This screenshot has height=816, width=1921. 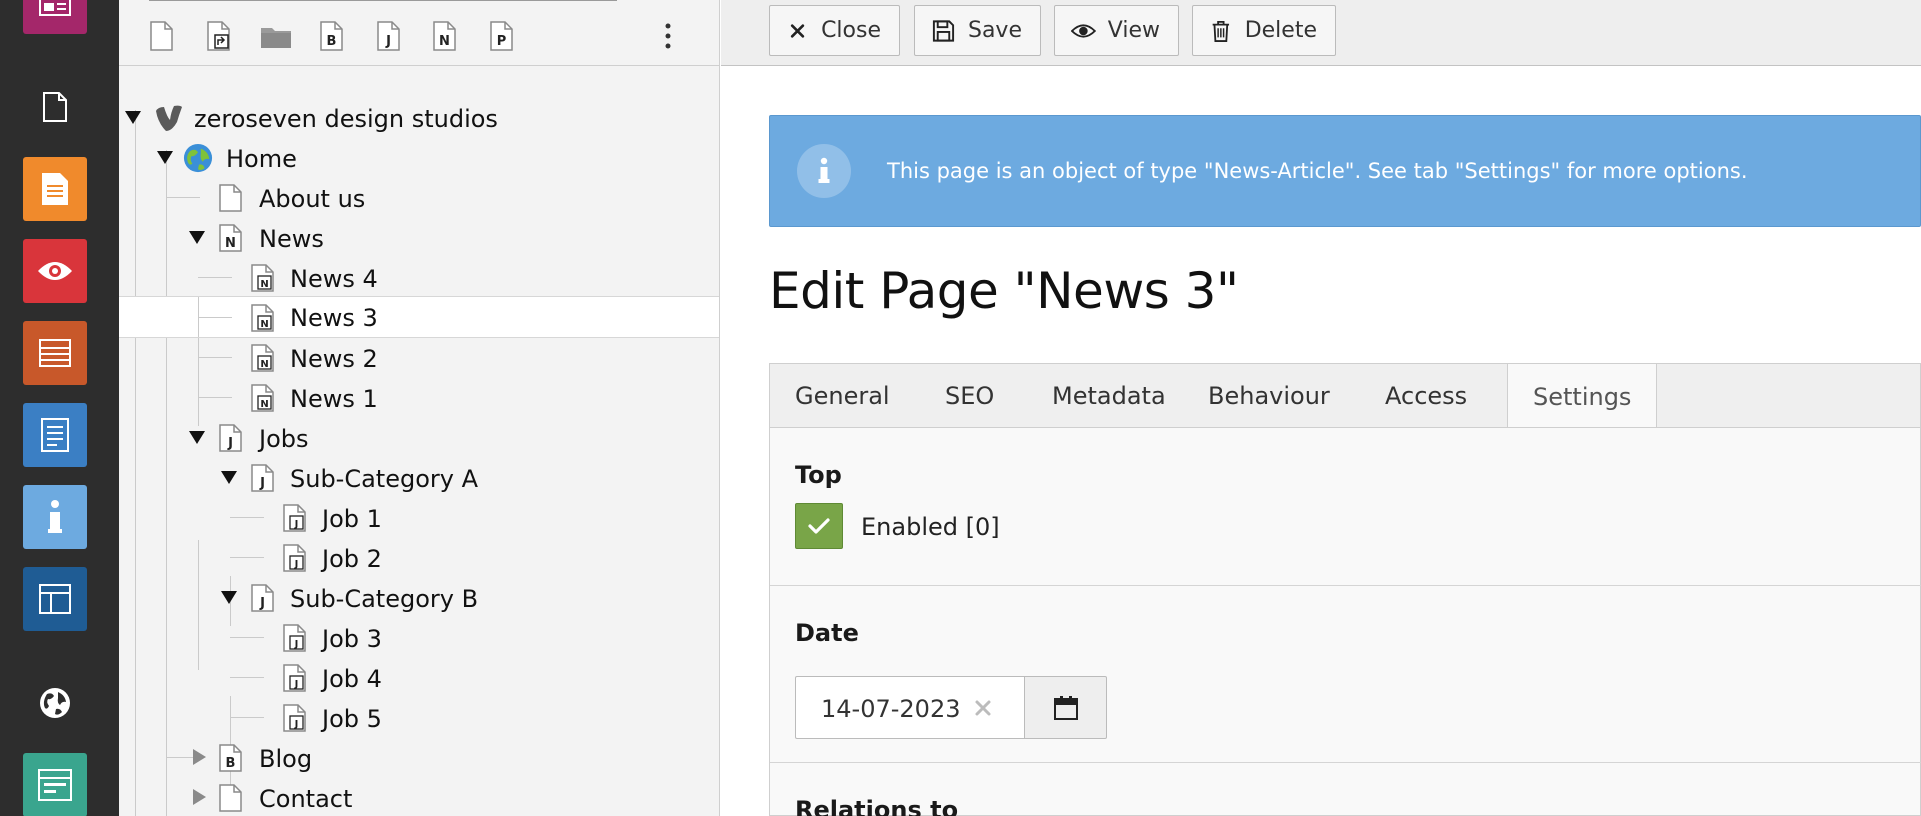 I want to click on form-module-icon, so click(x=55, y=784).